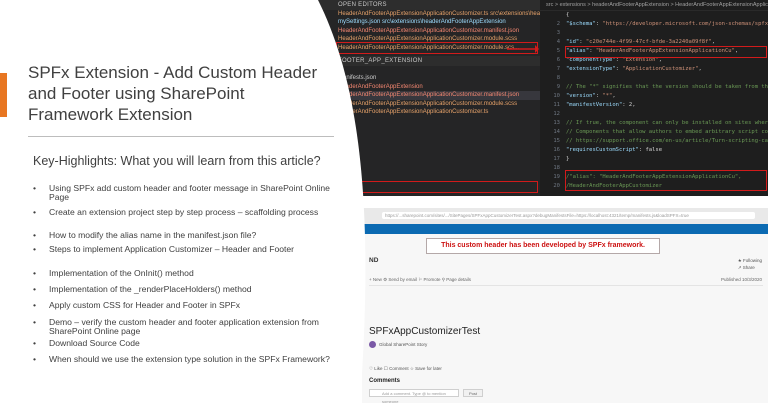 The width and height of the screenshot is (768, 403). Describe the element at coordinates (629, 105) in the screenshot. I see `code-token: : 2,` at that location.